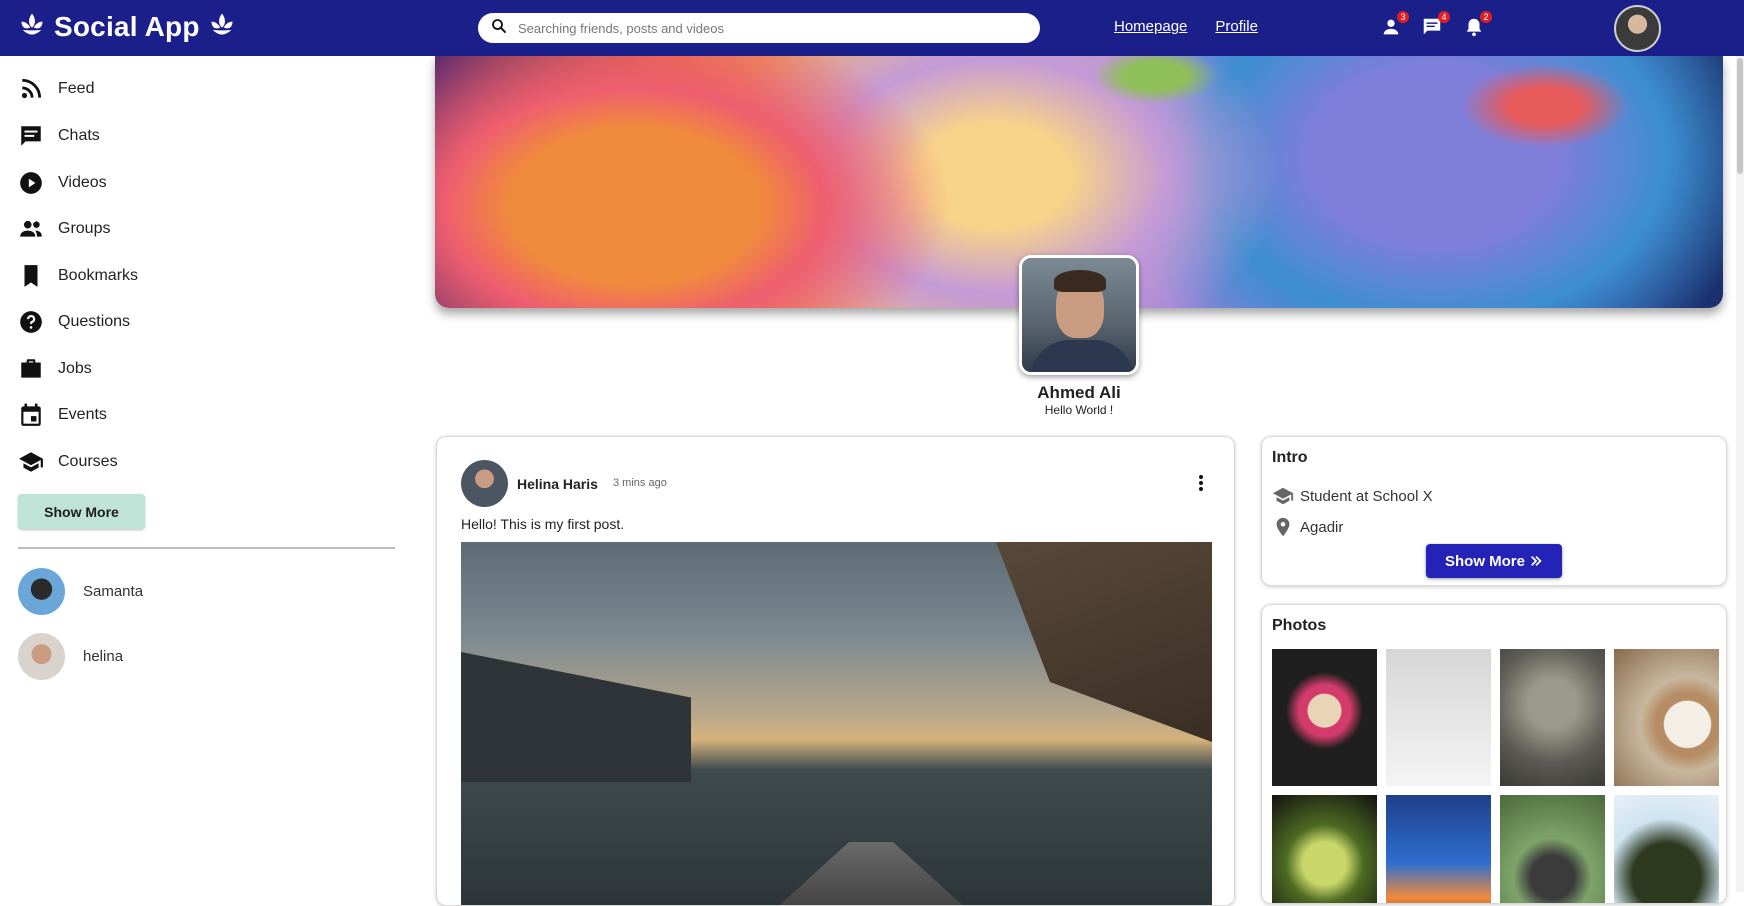 The width and height of the screenshot is (1744, 906). I want to click on sidebar-item-bookmarks: Bookmarks, so click(78, 276).